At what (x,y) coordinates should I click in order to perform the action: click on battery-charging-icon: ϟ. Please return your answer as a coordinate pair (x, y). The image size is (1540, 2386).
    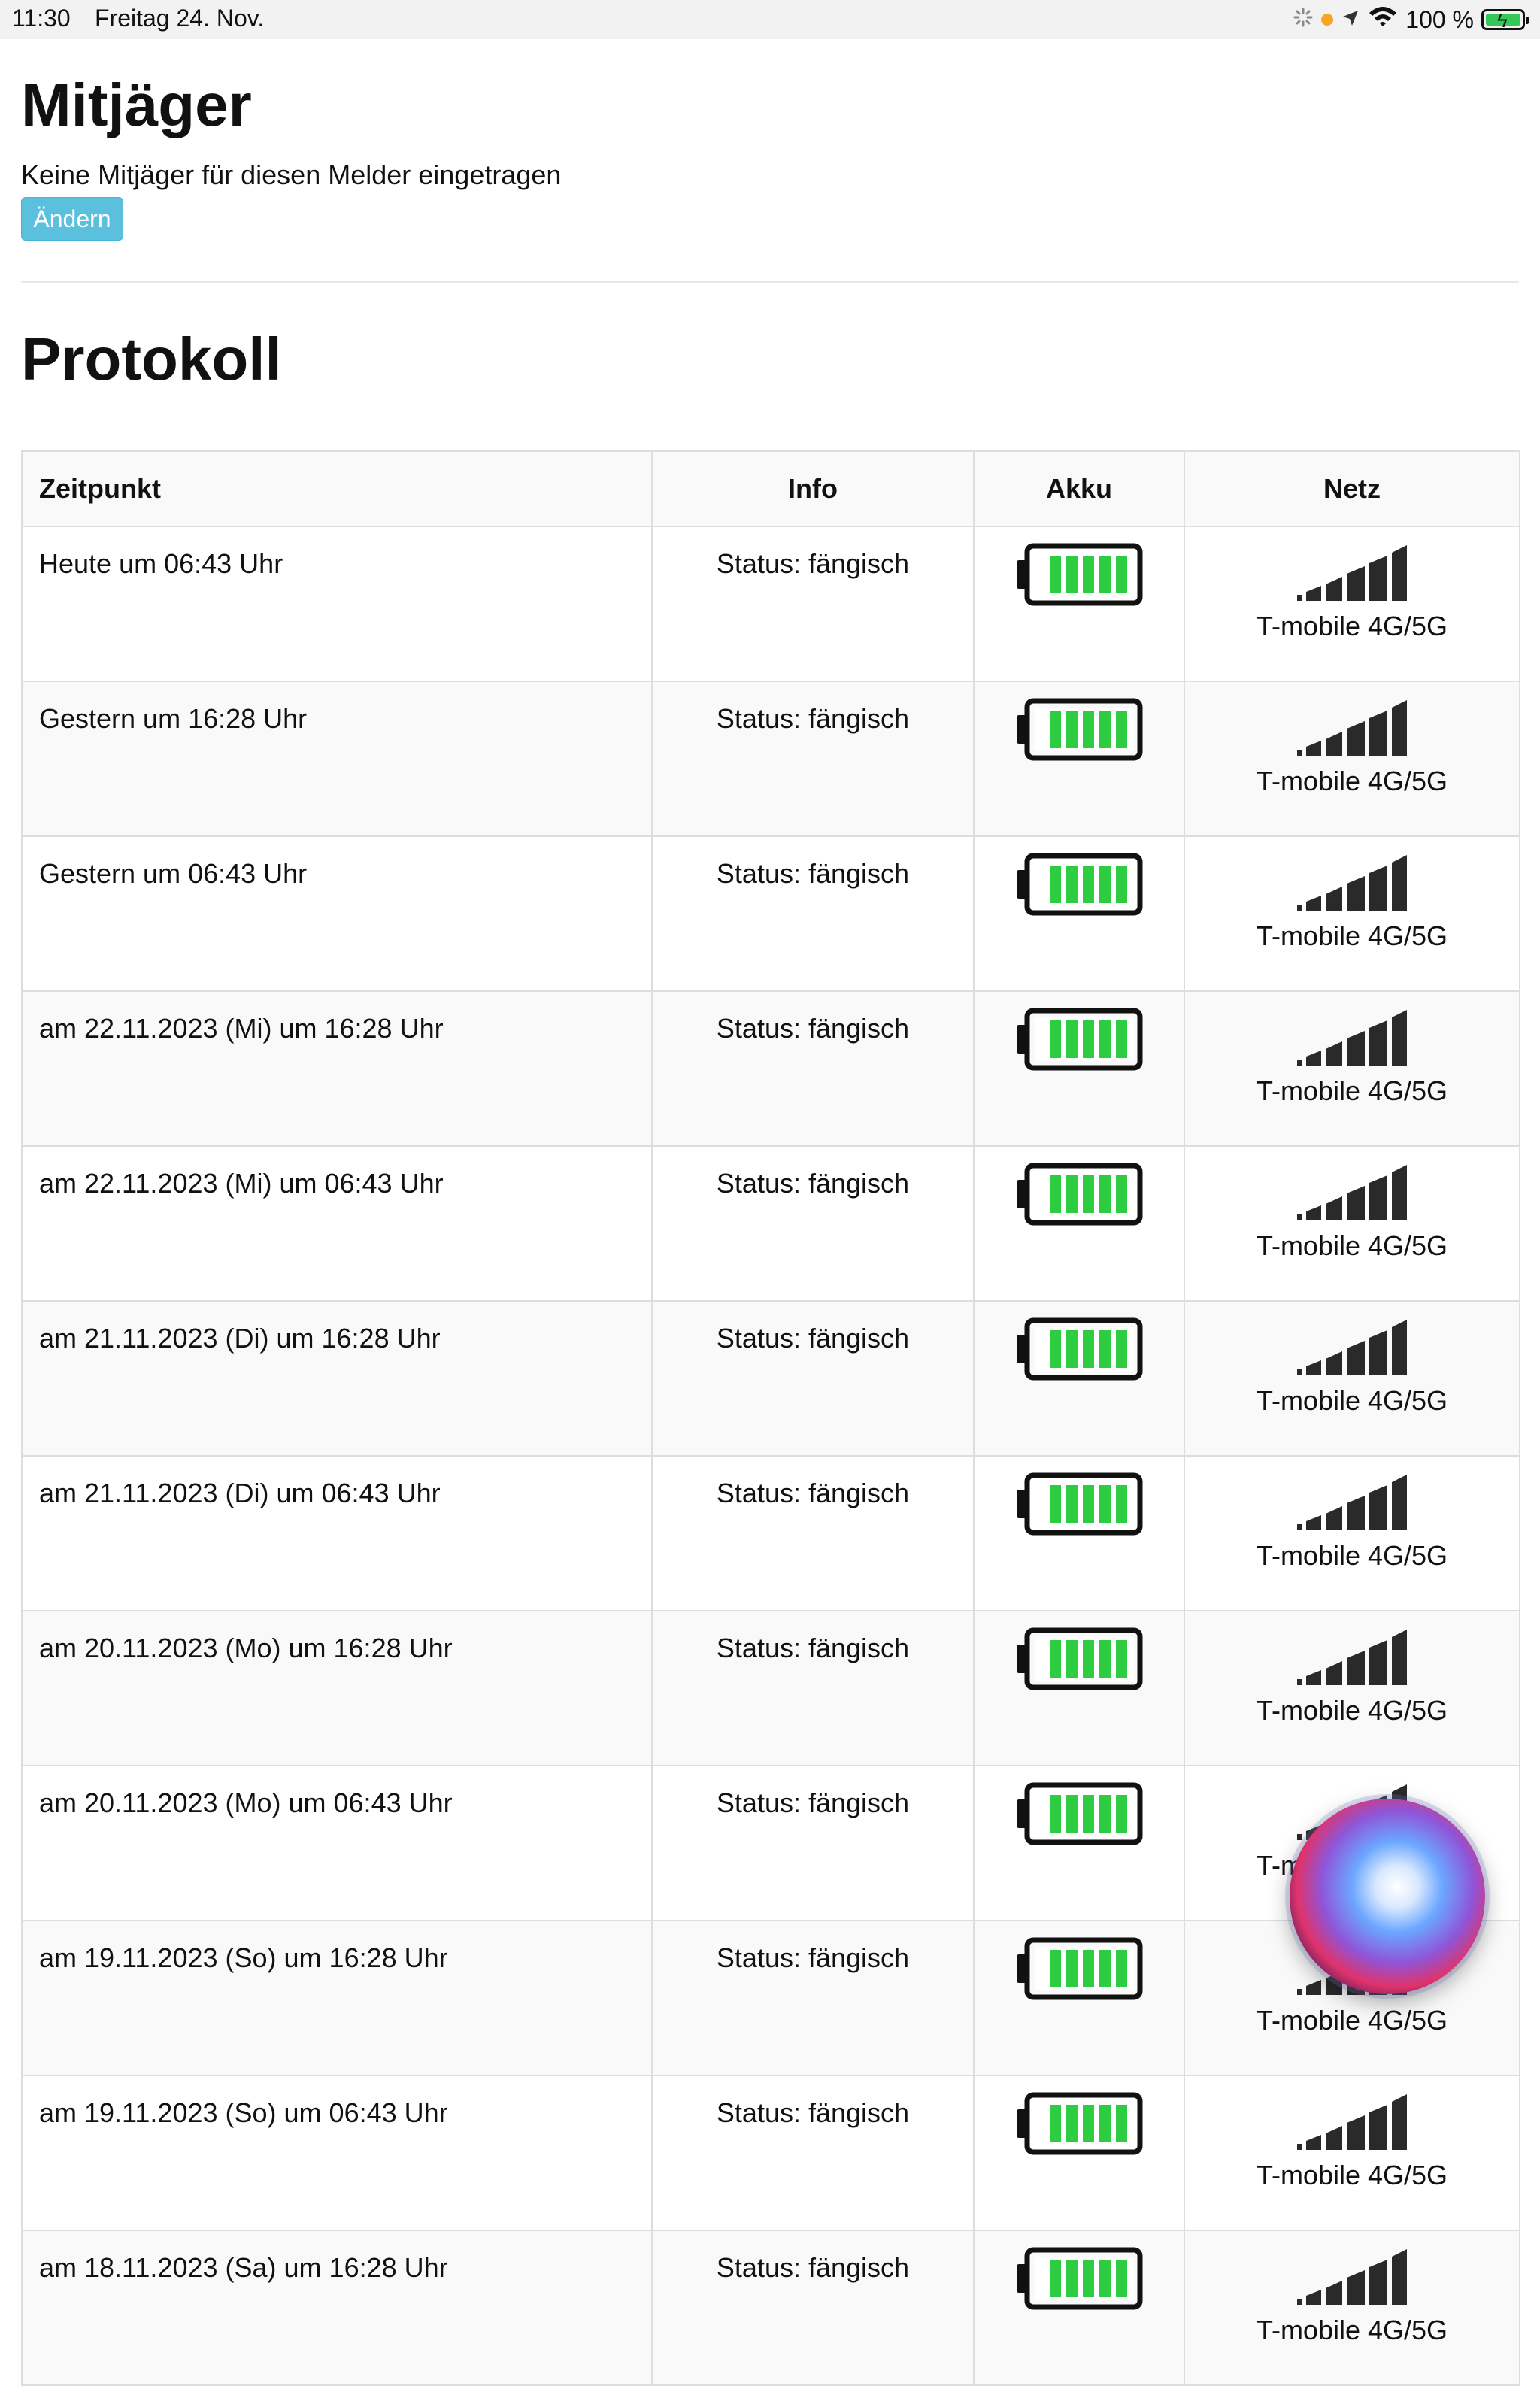
    Looking at the image, I should click on (1505, 20).